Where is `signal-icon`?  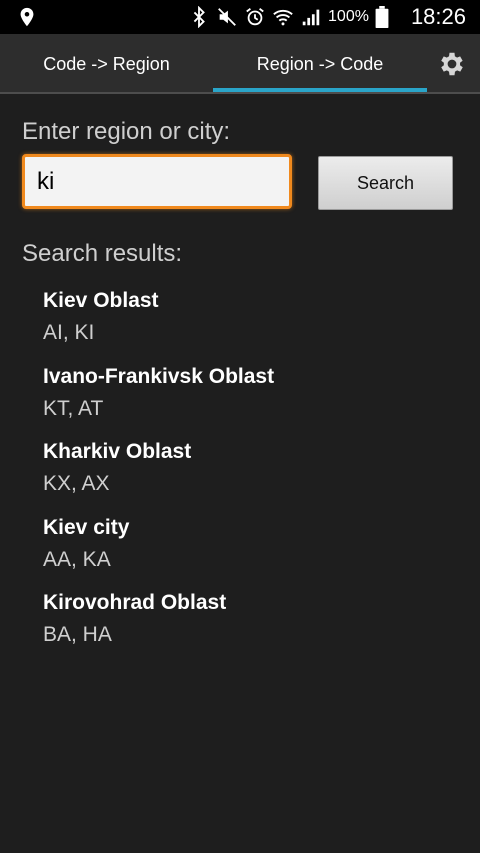
signal-icon is located at coordinates (311, 17).